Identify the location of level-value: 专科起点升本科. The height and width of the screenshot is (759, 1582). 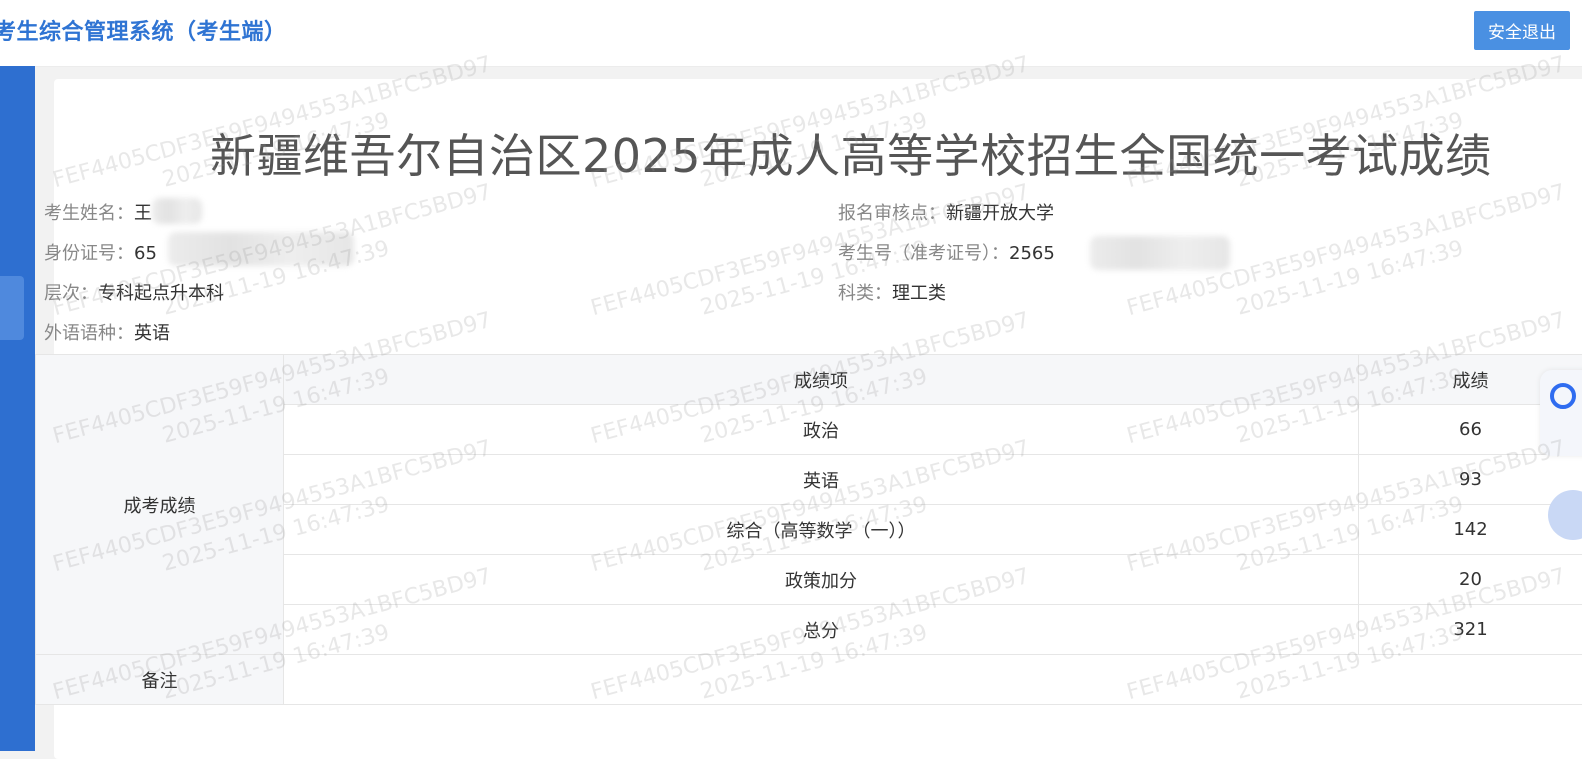
(161, 293).